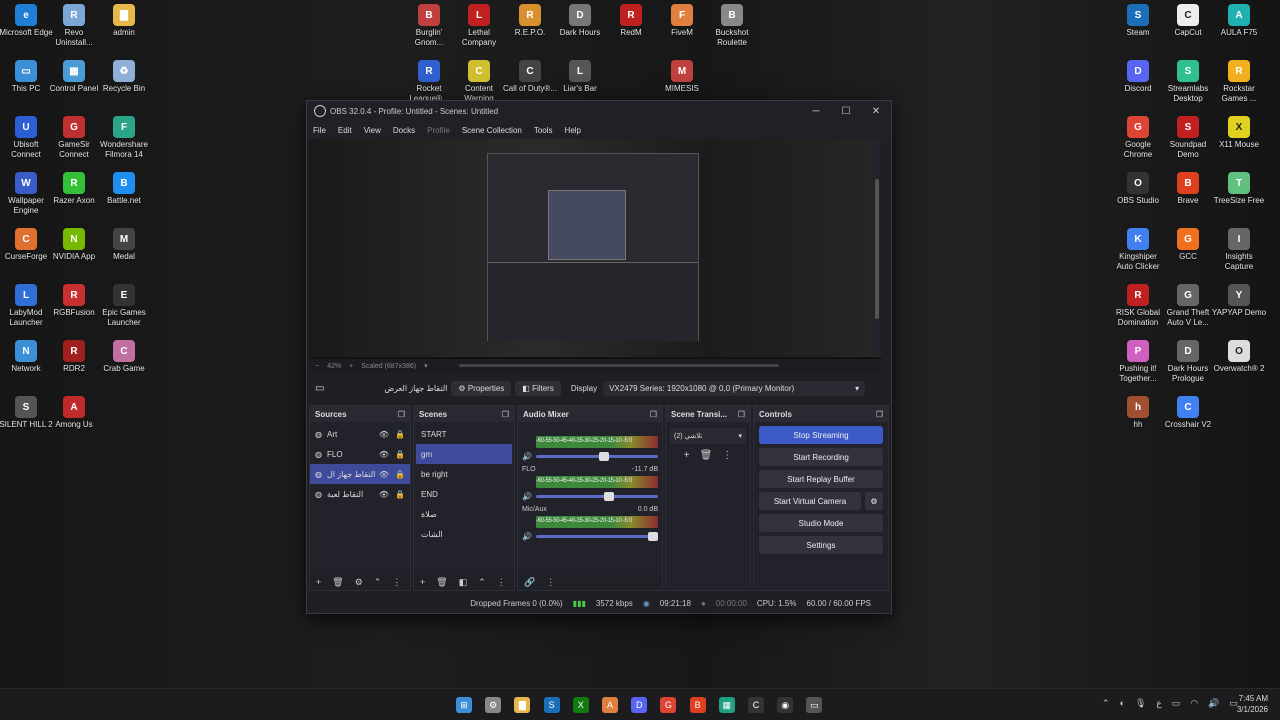 The image size is (1280, 720). What do you see at coordinates (1188, 413) in the screenshot?
I see `desktop-right-shortcut: C Crosshair V2` at bounding box center [1188, 413].